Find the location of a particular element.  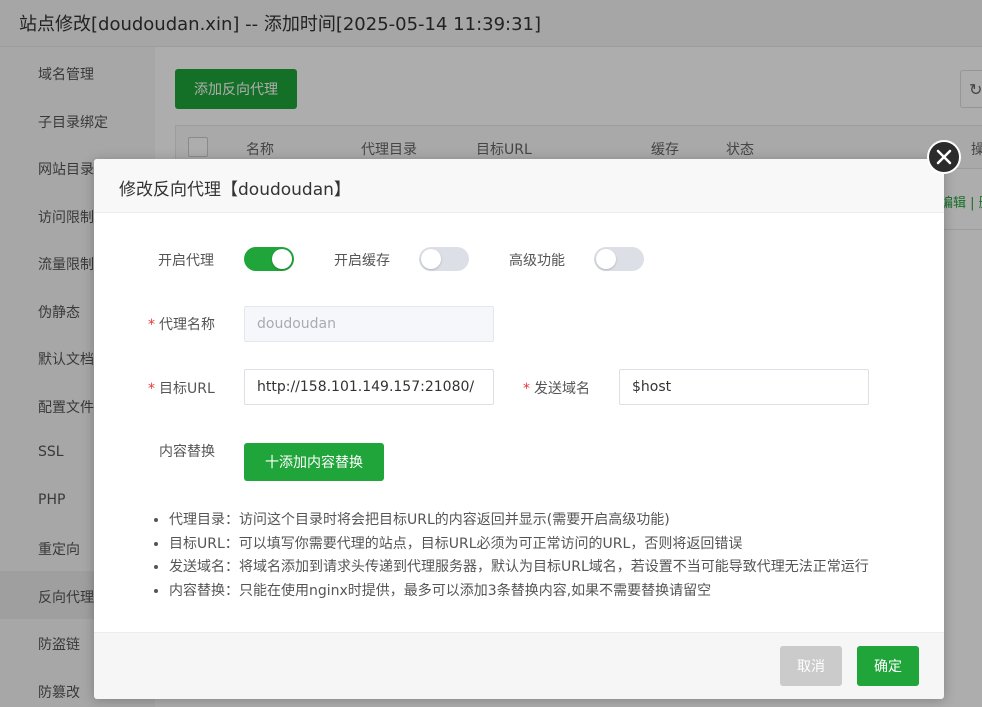

target-url-label: * 目标URL is located at coordinates (181, 388).